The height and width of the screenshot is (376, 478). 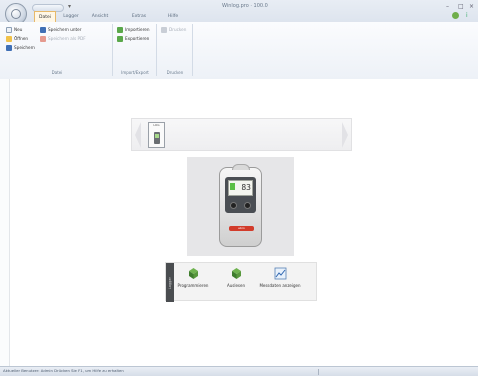 I want to click on minimize-button: –, so click(x=447, y=6).